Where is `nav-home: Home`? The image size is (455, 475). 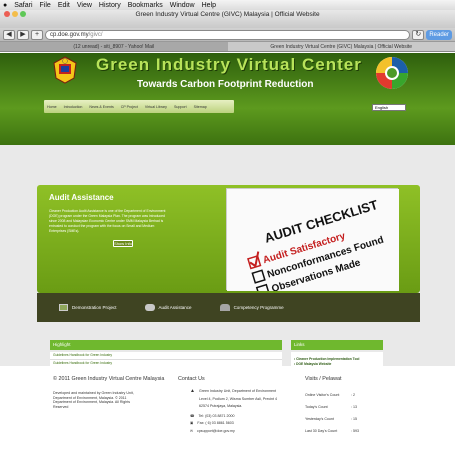
nav-home: Home is located at coordinates (52, 107).